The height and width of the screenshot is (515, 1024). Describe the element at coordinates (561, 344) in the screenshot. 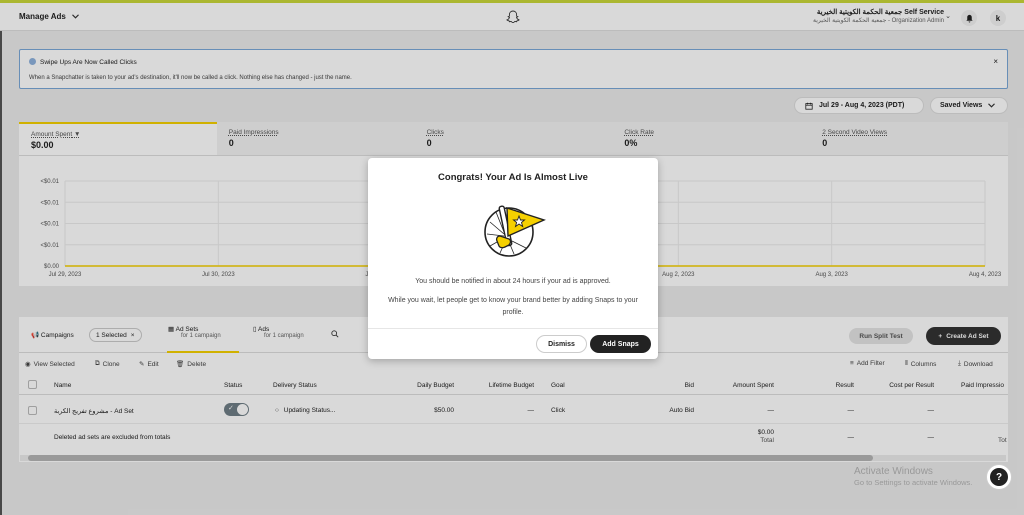

I see `dismiss-button: Dismiss` at that location.